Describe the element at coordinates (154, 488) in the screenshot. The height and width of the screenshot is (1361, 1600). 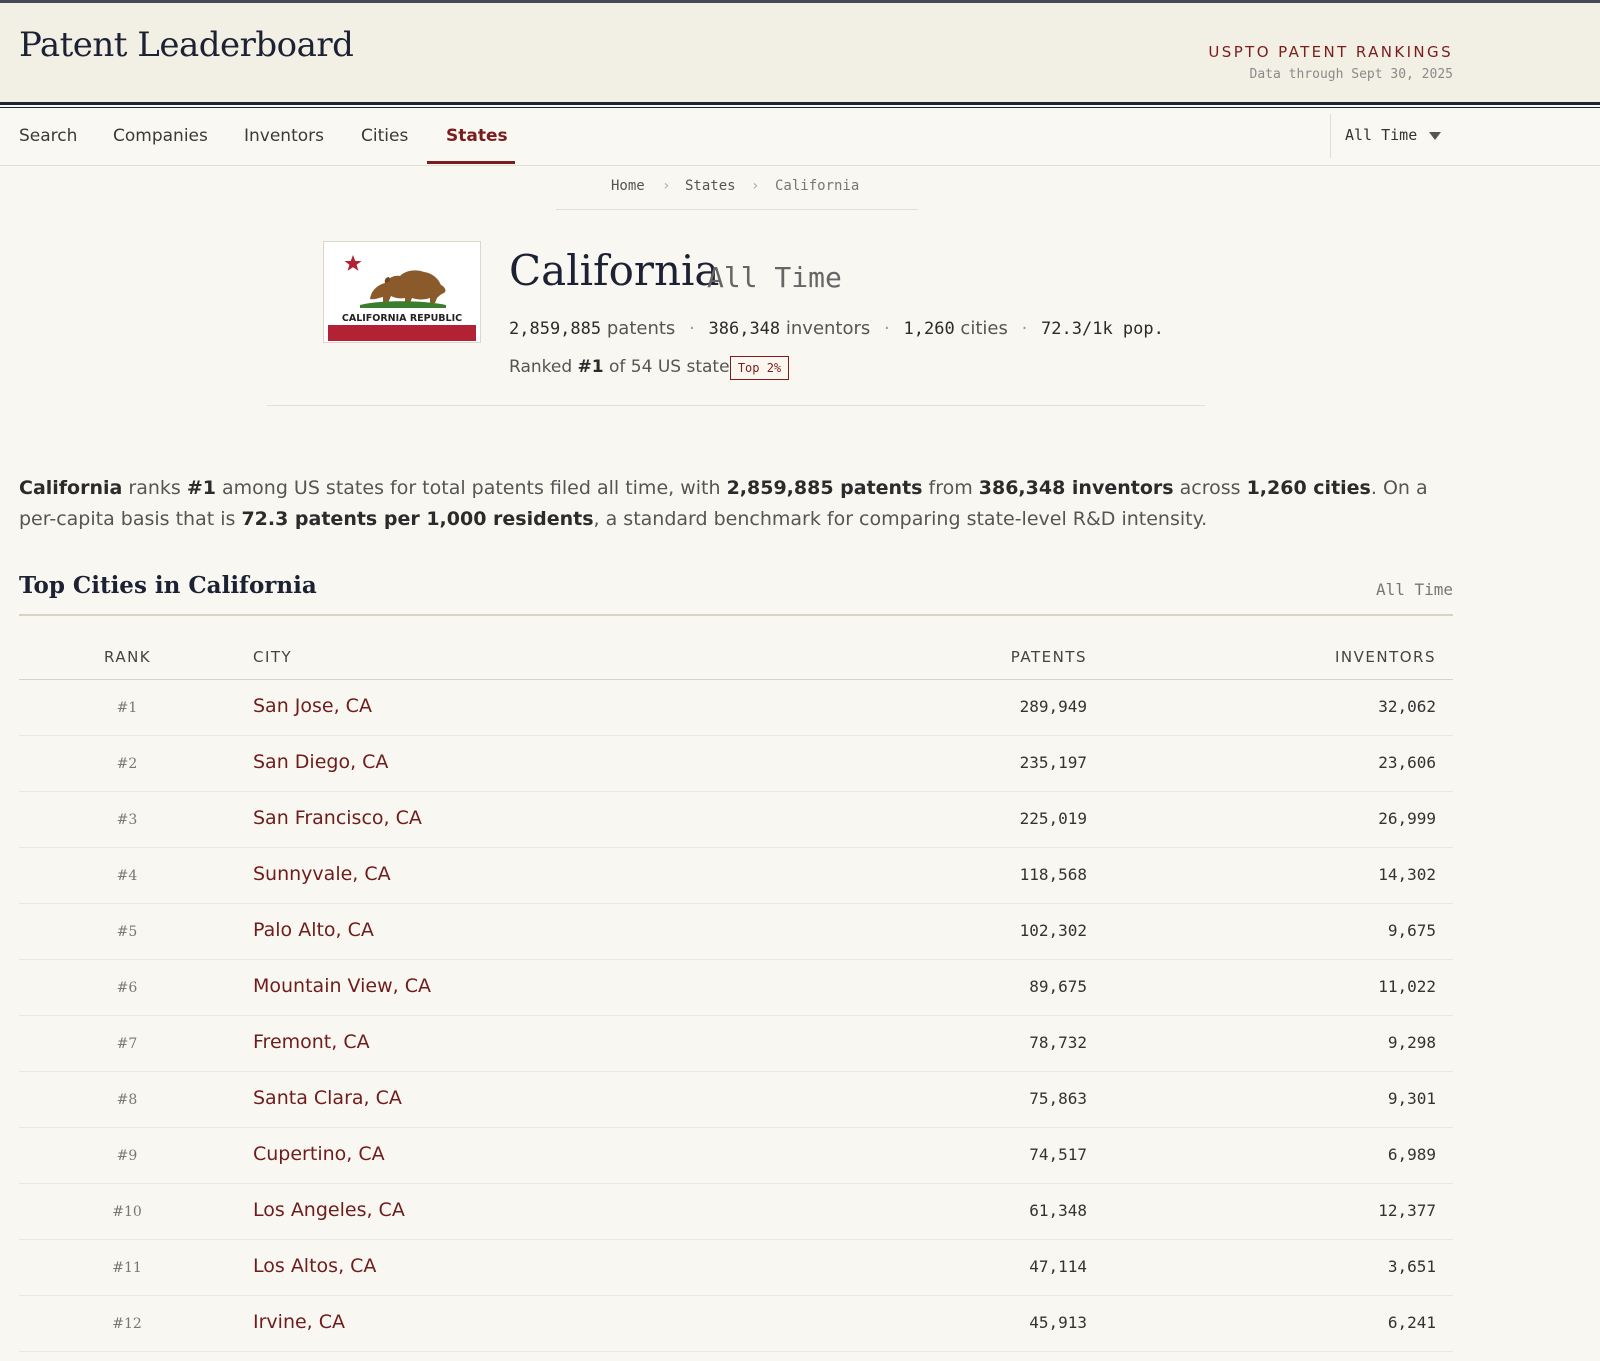
I see `summary-text: ranks` at that location.